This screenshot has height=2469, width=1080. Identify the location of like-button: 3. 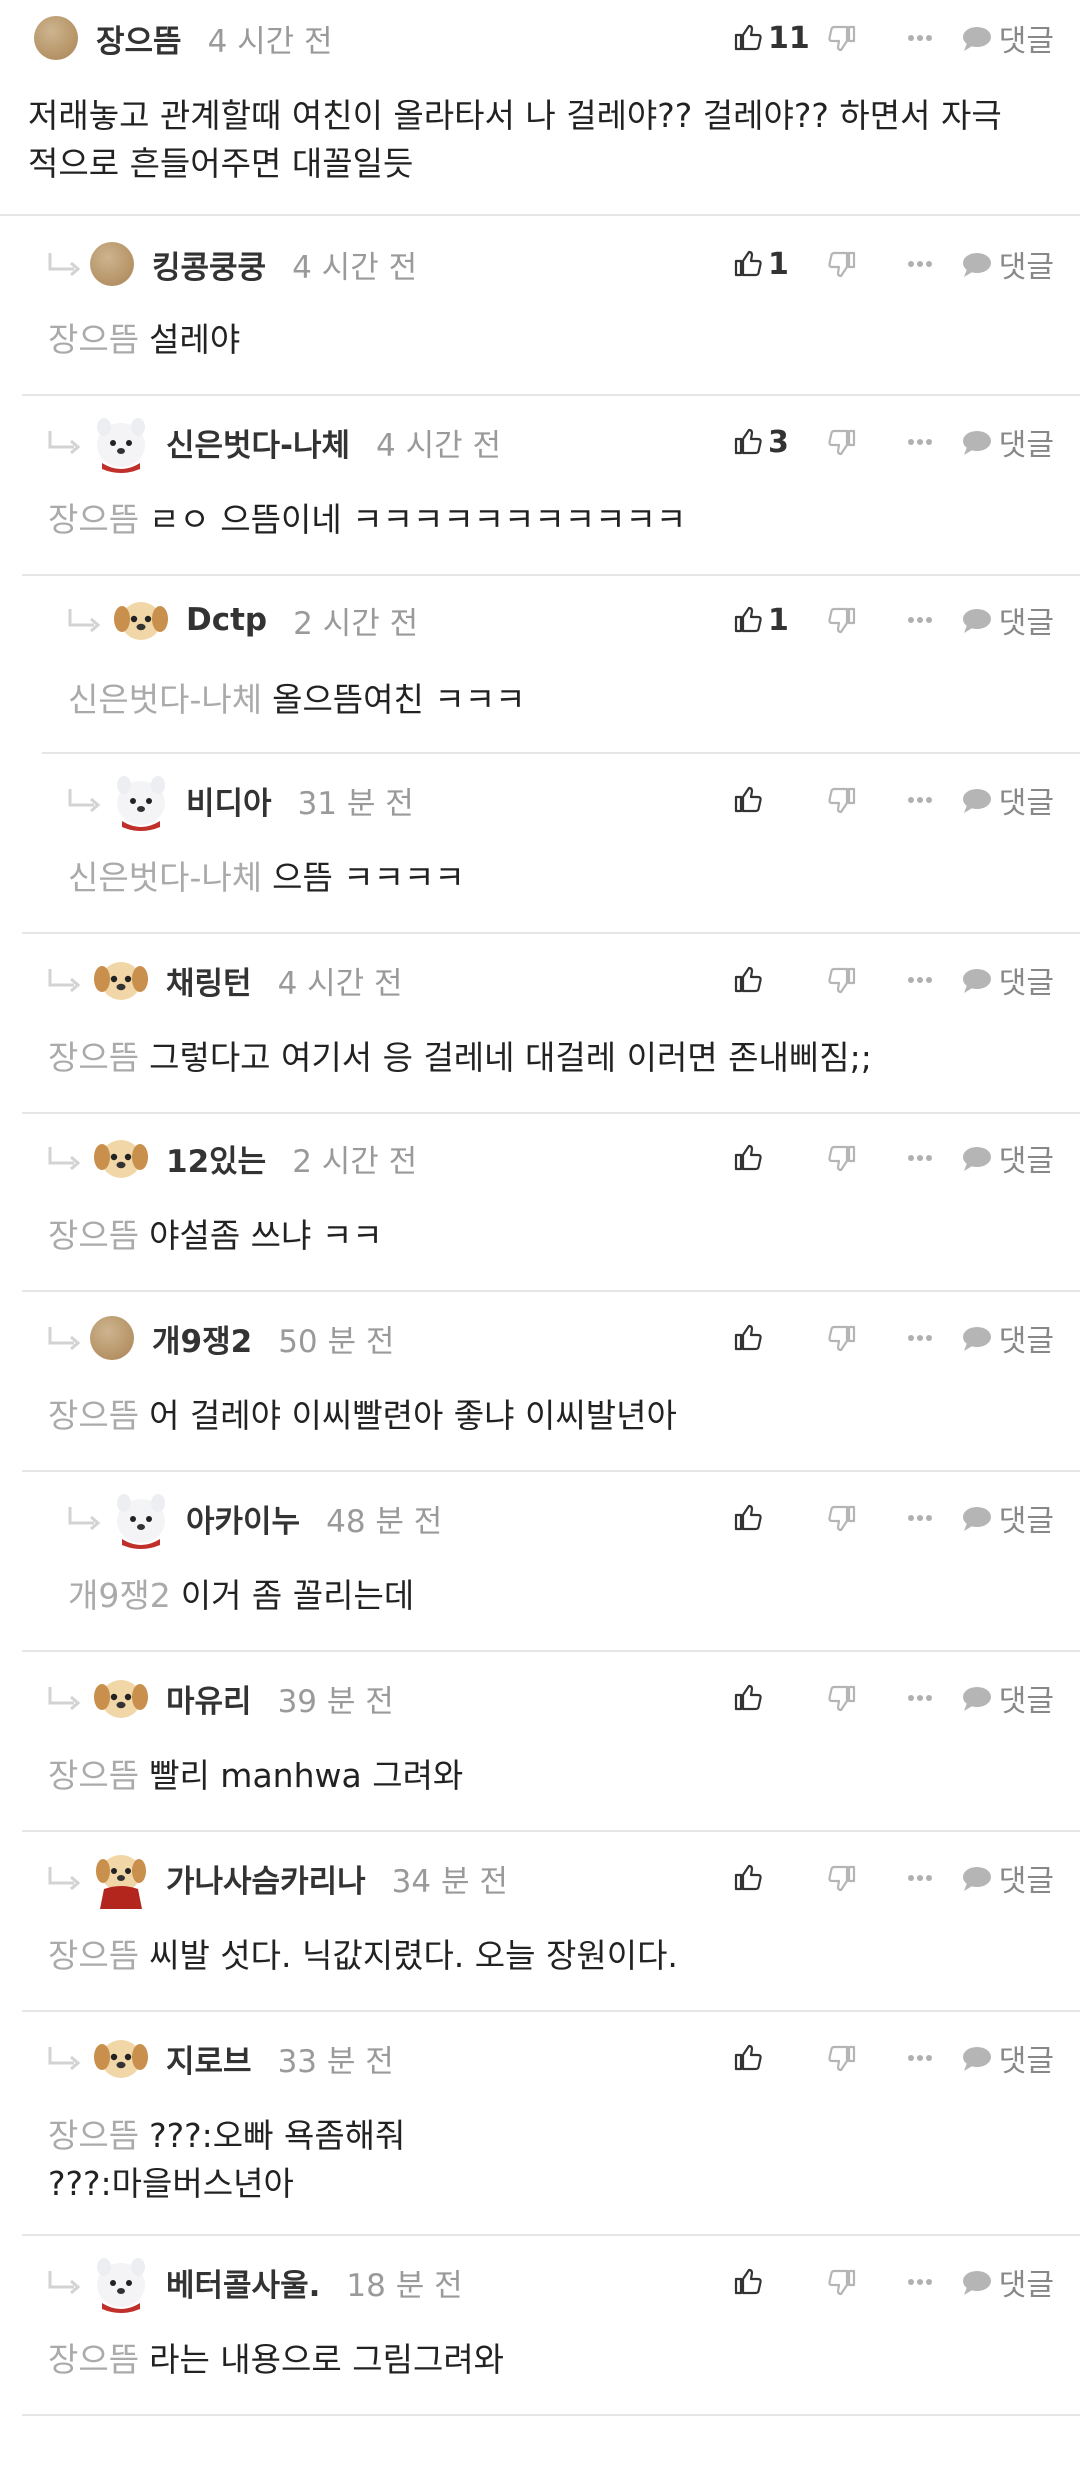
(780, 442).